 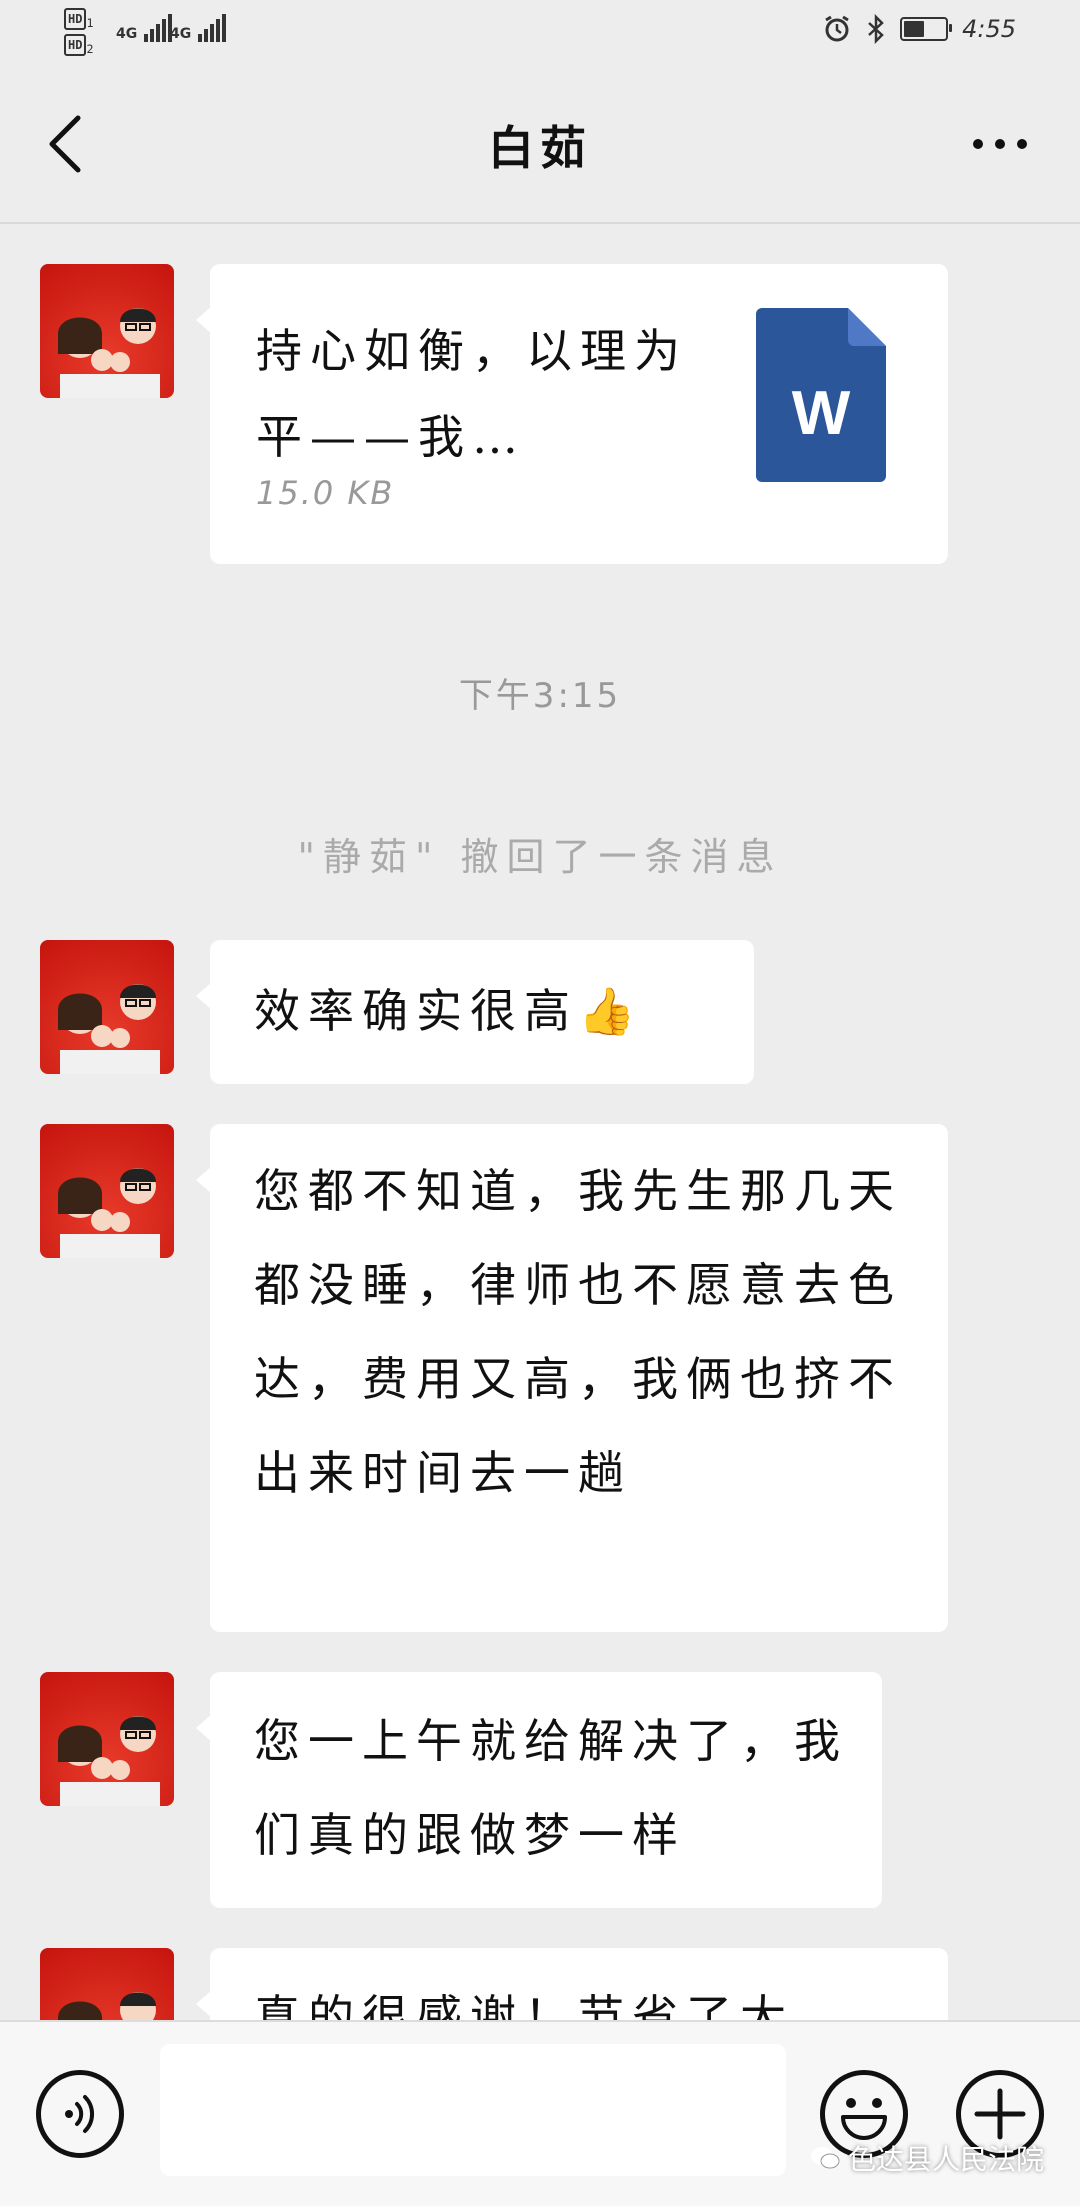 I want to click on hd2-badge: HD, so click(x=75, y=45).